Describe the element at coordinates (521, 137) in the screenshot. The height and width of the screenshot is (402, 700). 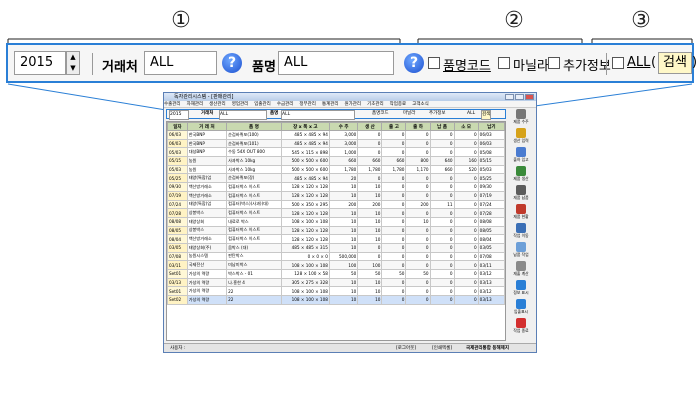
I see `sidebar-item: 생산 입력` at that location.